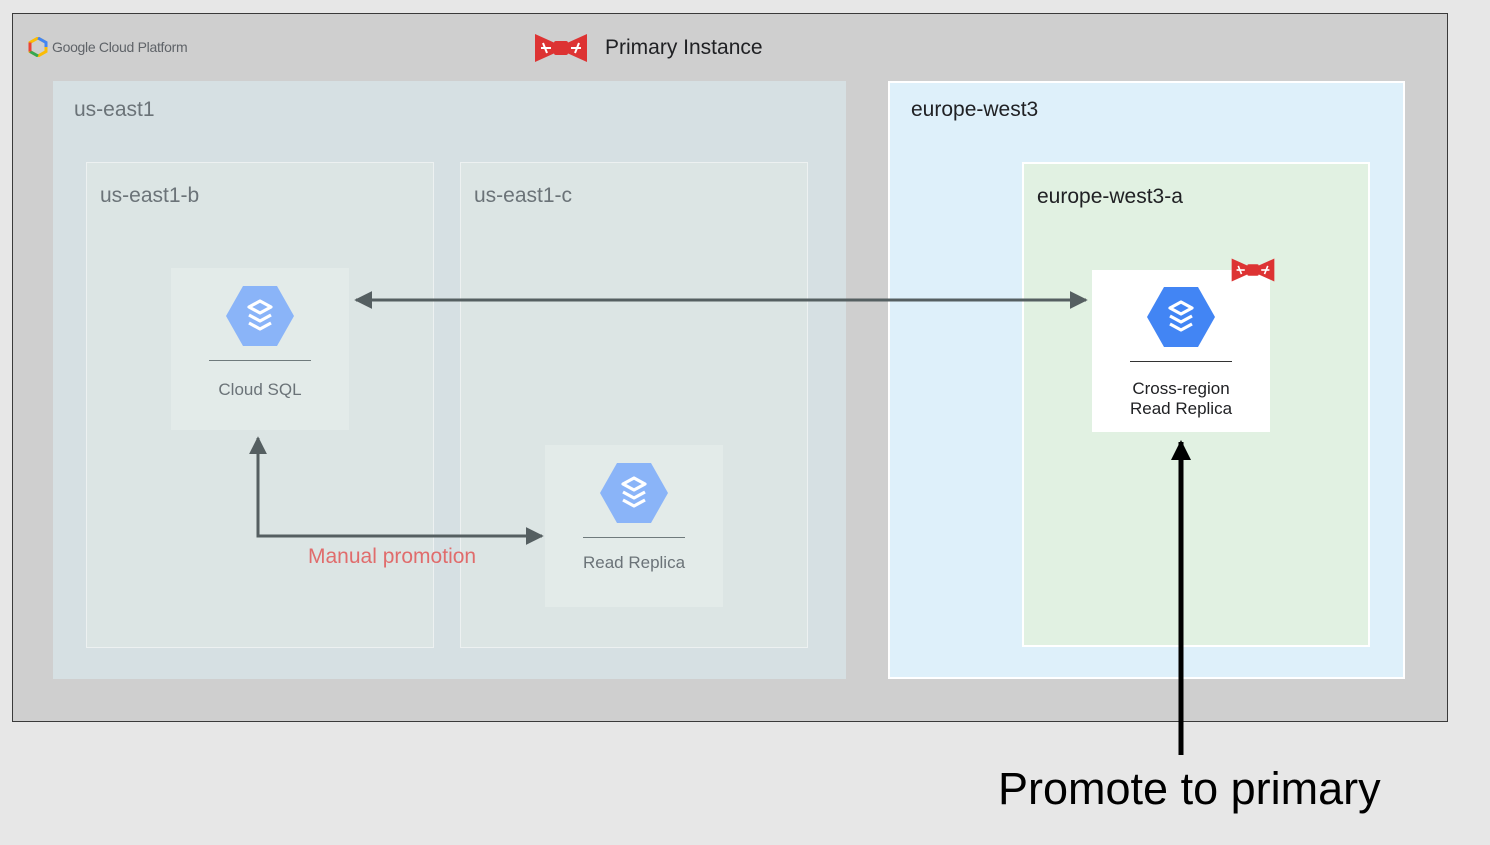 Image resolution: width=1490 pixels, height=845 pixels. Describe the element at coordinates (1189, 788) in the screenshot. I see `promote-to-primary-label: Promote to primary` at that location.